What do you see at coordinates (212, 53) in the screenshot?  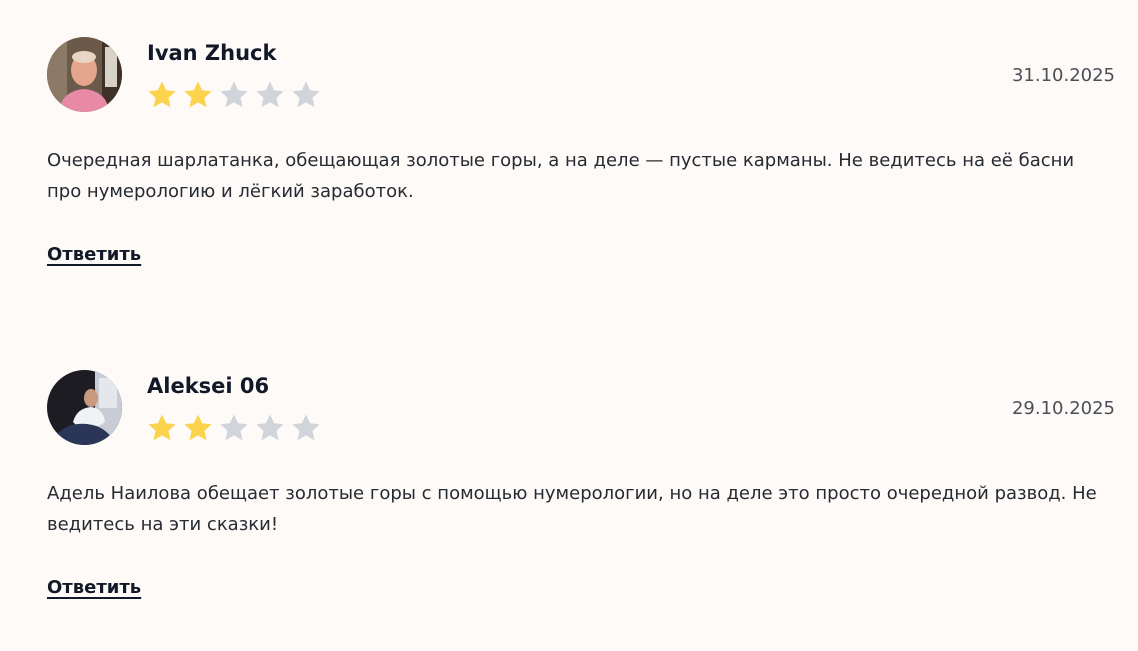 I see `review-author: Ivan Zhuck` at bounding box center [212, 53].